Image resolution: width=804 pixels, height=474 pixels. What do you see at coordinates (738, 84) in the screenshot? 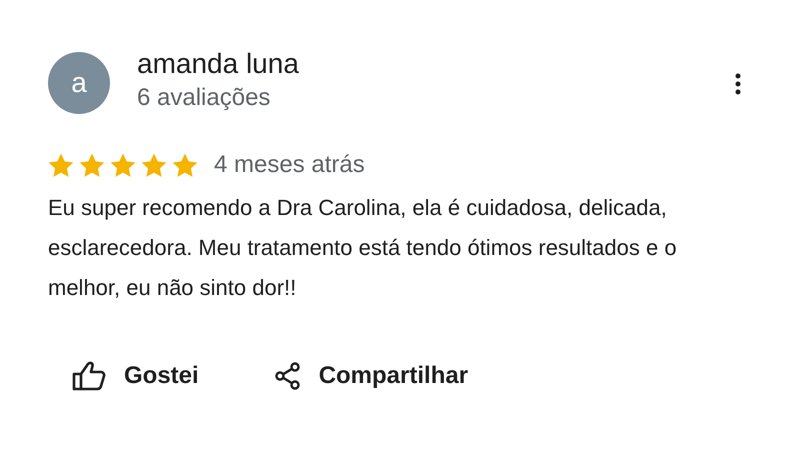
I see `more-options-icon` at bounding box center [738, 84].